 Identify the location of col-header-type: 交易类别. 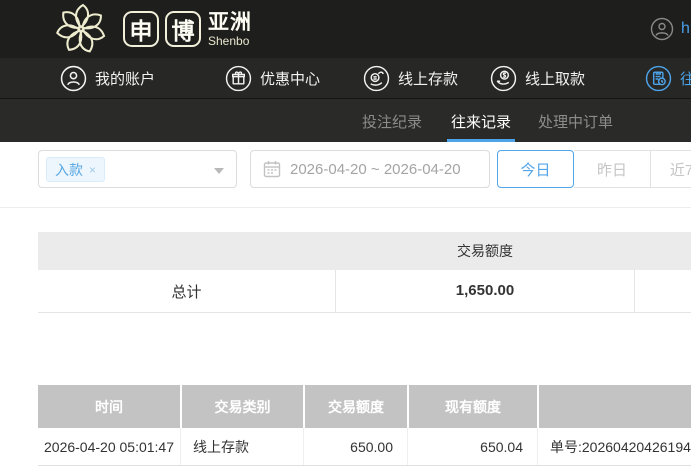
(241, 406).